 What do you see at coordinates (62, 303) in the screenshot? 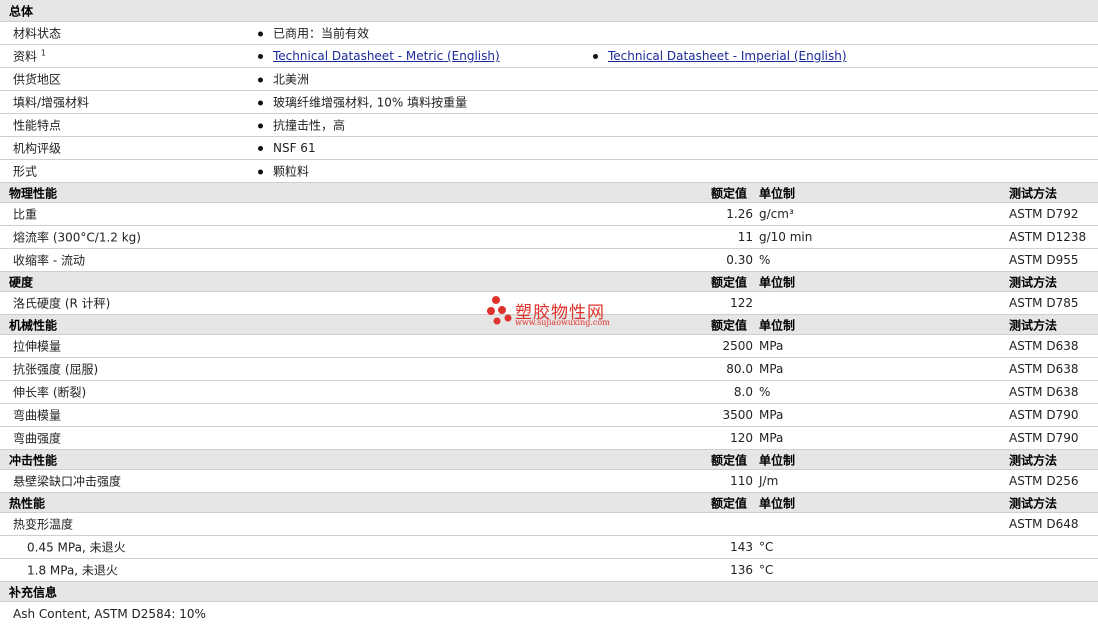
I see `property-label: 洛氏硬度 (R 计秤)` at bounding box center [62, 303].